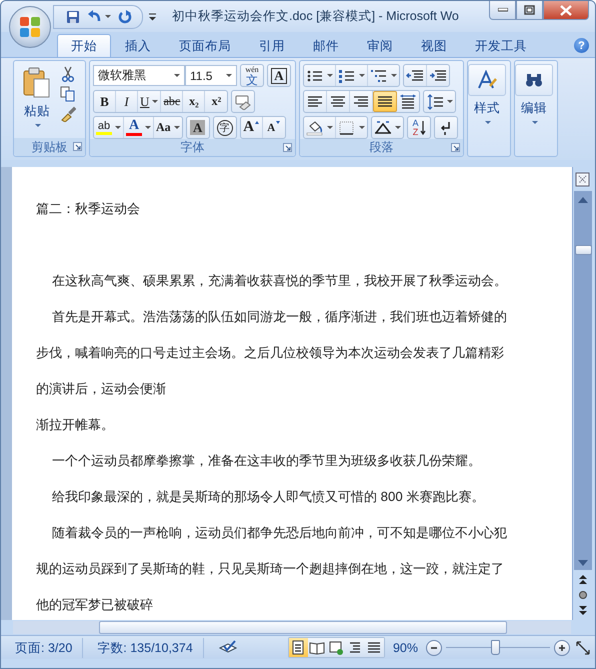  What do you see at coordinates (228, 648) in the screenshot?
I see `proofing-icon` at bounding box center [228, 648].